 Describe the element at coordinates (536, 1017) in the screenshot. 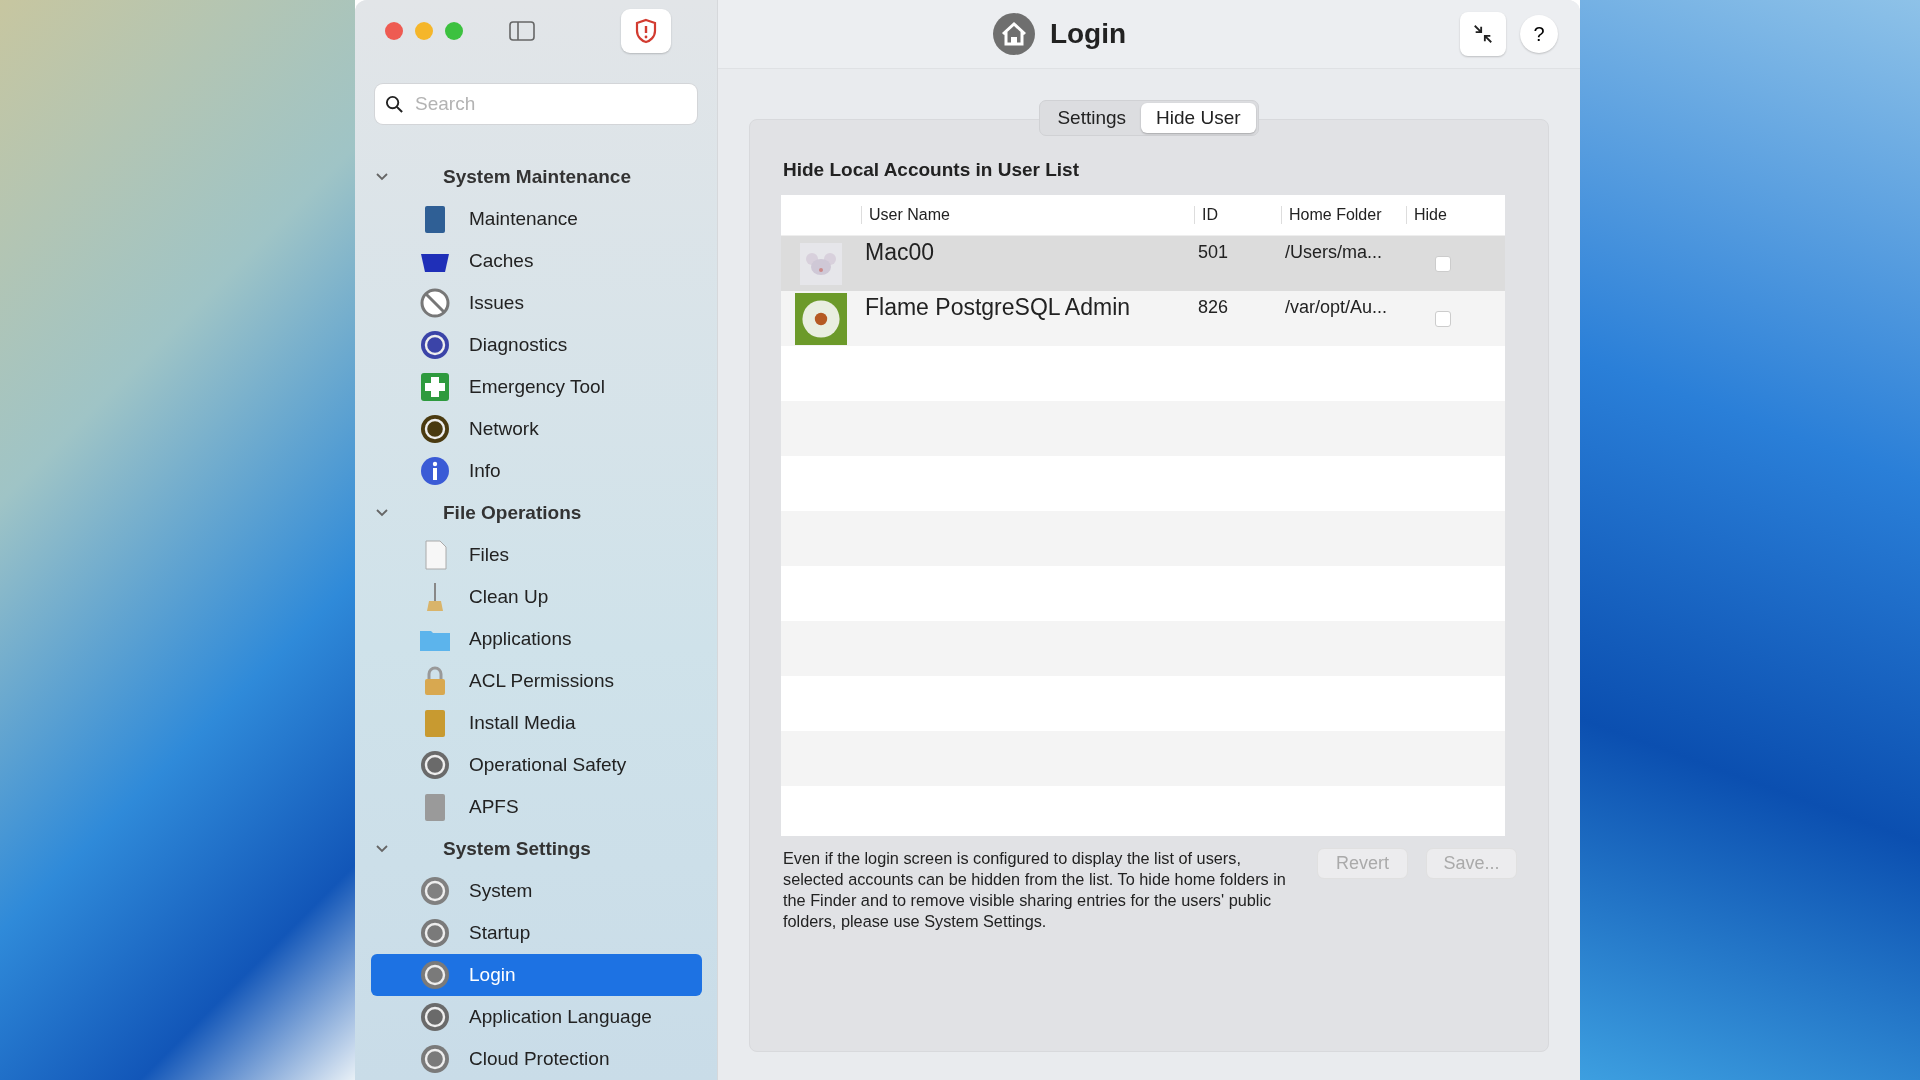

I see `sidebar-item: Application Language` at that location.